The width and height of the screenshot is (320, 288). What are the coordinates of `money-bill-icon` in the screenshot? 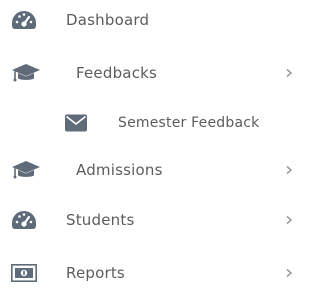 It's located at (24, 273).